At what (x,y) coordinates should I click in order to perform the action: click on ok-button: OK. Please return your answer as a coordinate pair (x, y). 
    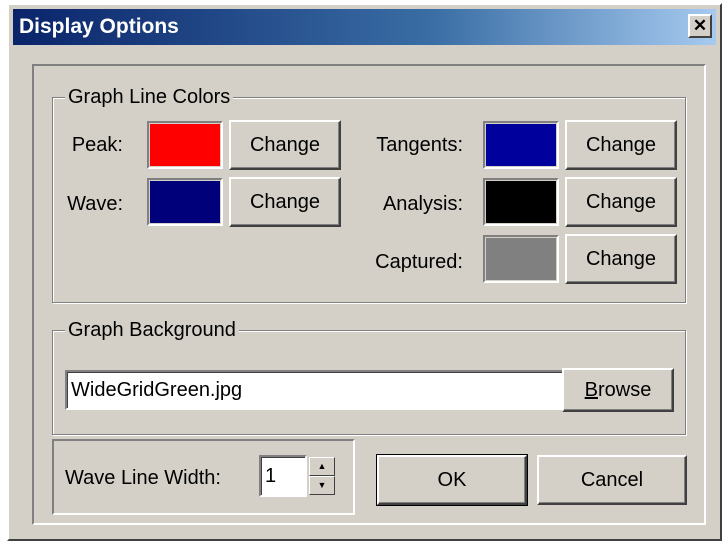
    Looking at the image, I should click on (452, 480).